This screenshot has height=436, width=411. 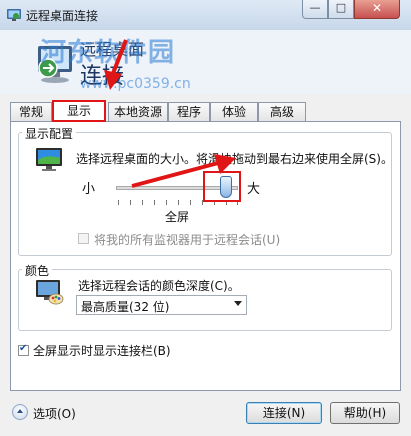 I want to click on maximize-icon: □, so click(x=341, y=7).